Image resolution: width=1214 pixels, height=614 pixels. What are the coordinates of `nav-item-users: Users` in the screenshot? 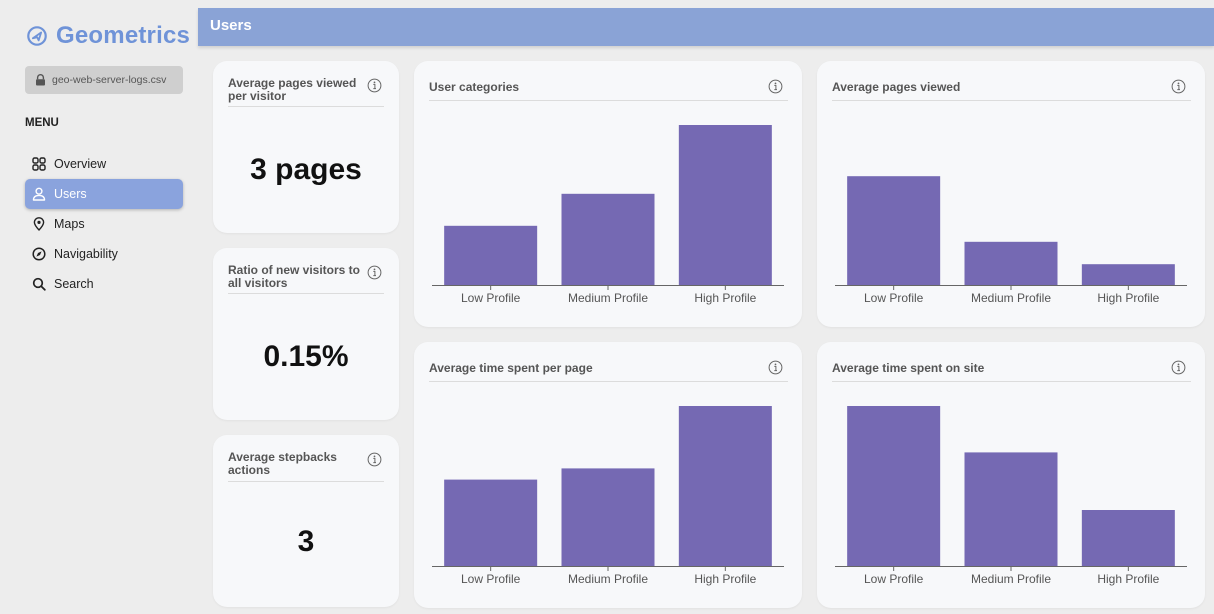 It's located at (104, 194).